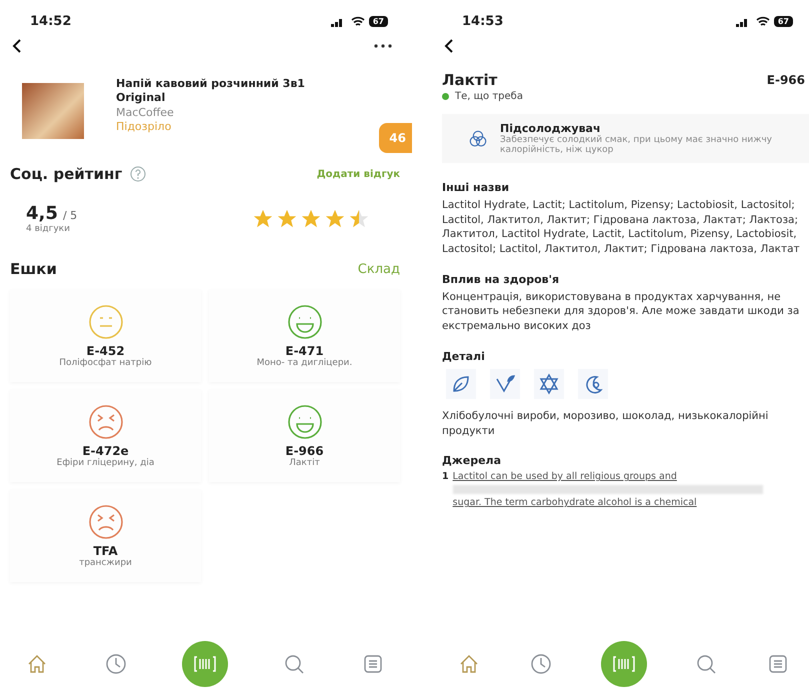  Describe the element at coordinates (304, 436) in the screenshot. I see `additive-card: E-966 Лактіт` at that location.